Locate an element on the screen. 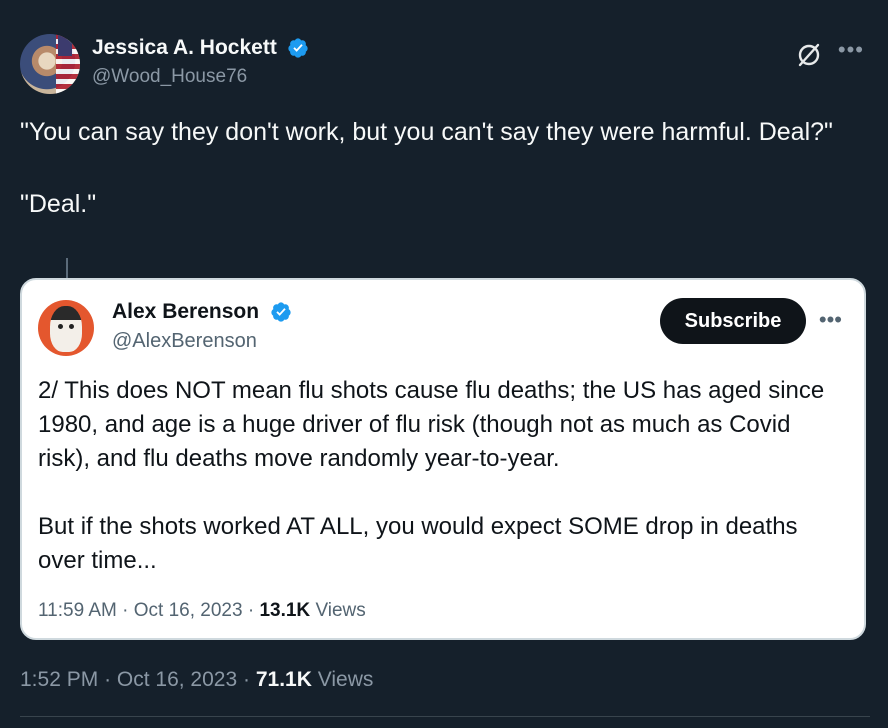  quote-avatar is located at coordinates (66, 328).